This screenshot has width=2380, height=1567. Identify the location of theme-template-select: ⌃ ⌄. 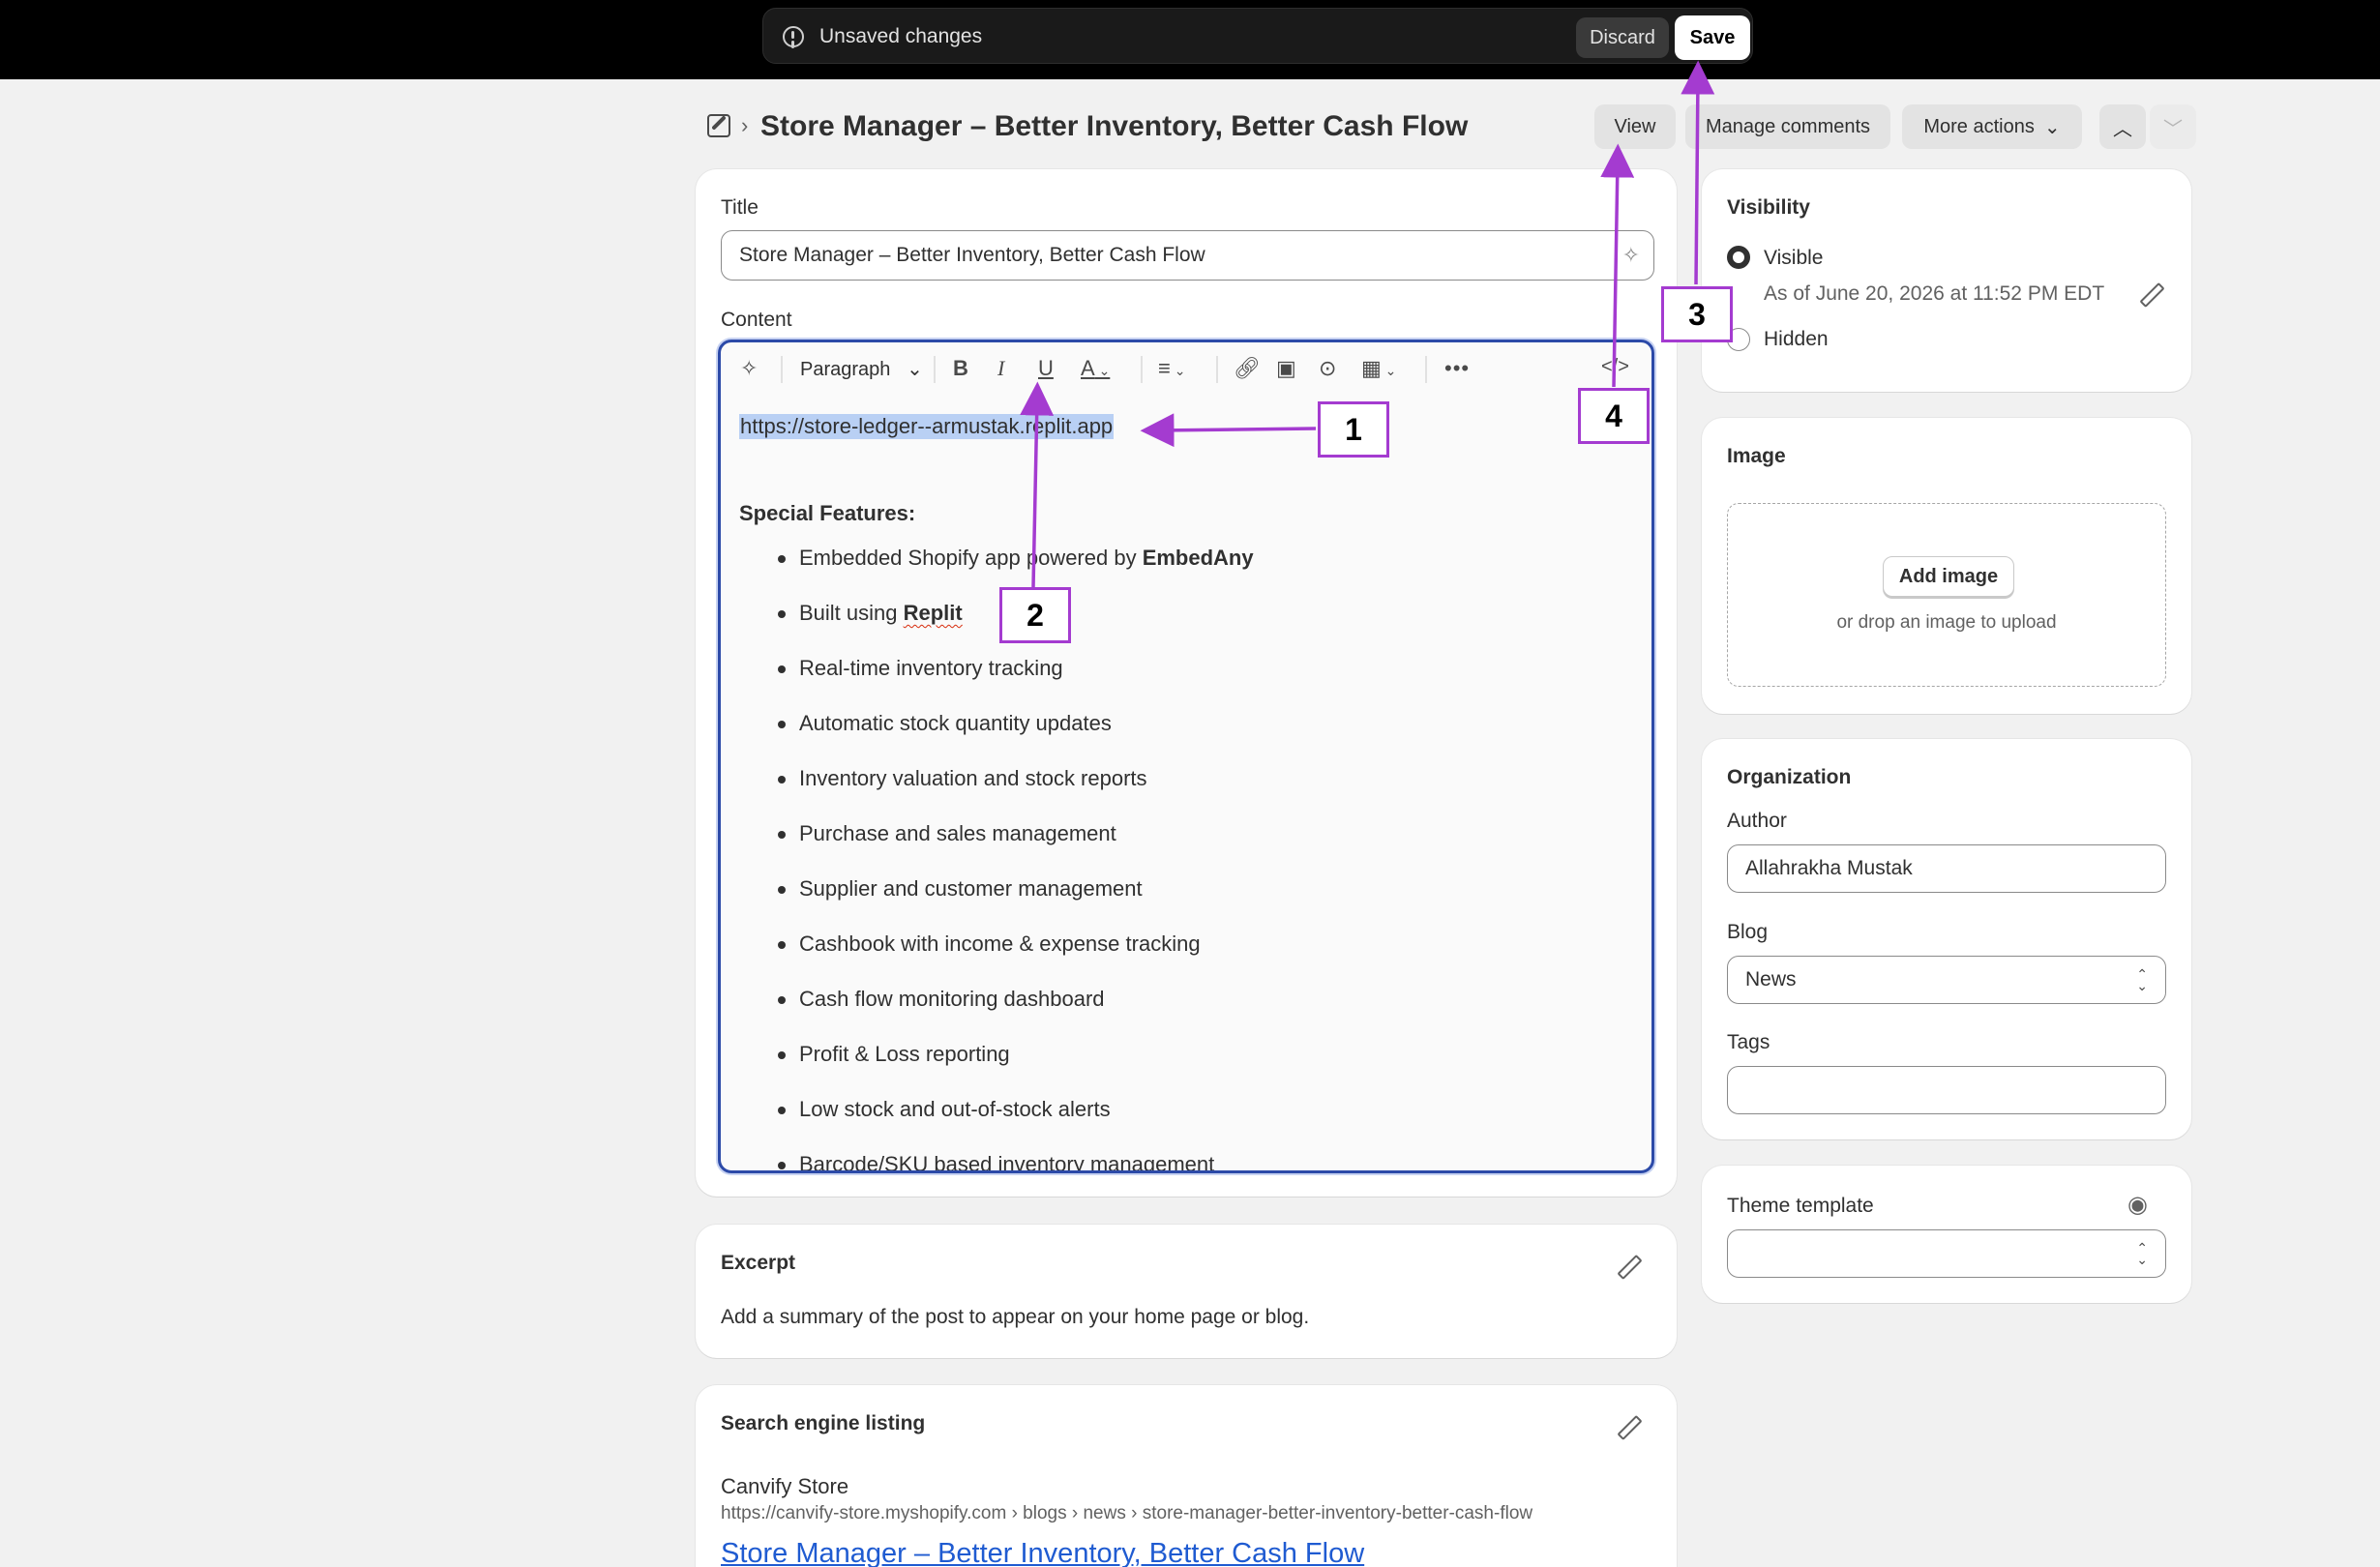
(1947, 1253).